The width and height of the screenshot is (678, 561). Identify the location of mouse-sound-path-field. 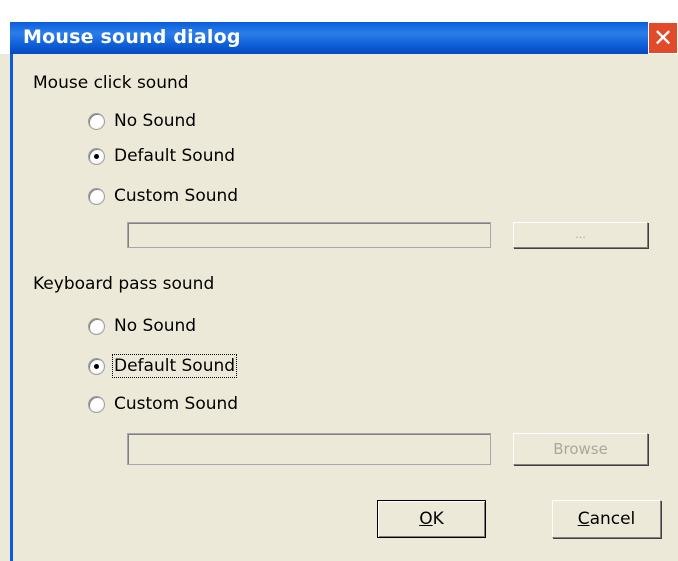
(309, 235).